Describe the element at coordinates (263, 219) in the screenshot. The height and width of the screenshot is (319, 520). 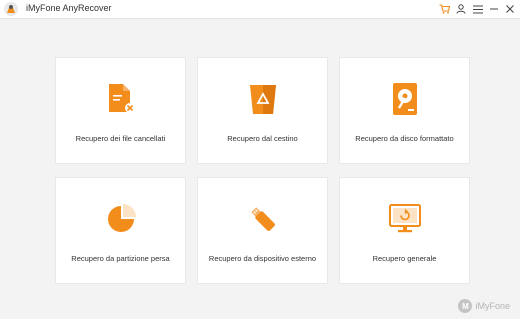
I see `usb-drive-icon` at that location.